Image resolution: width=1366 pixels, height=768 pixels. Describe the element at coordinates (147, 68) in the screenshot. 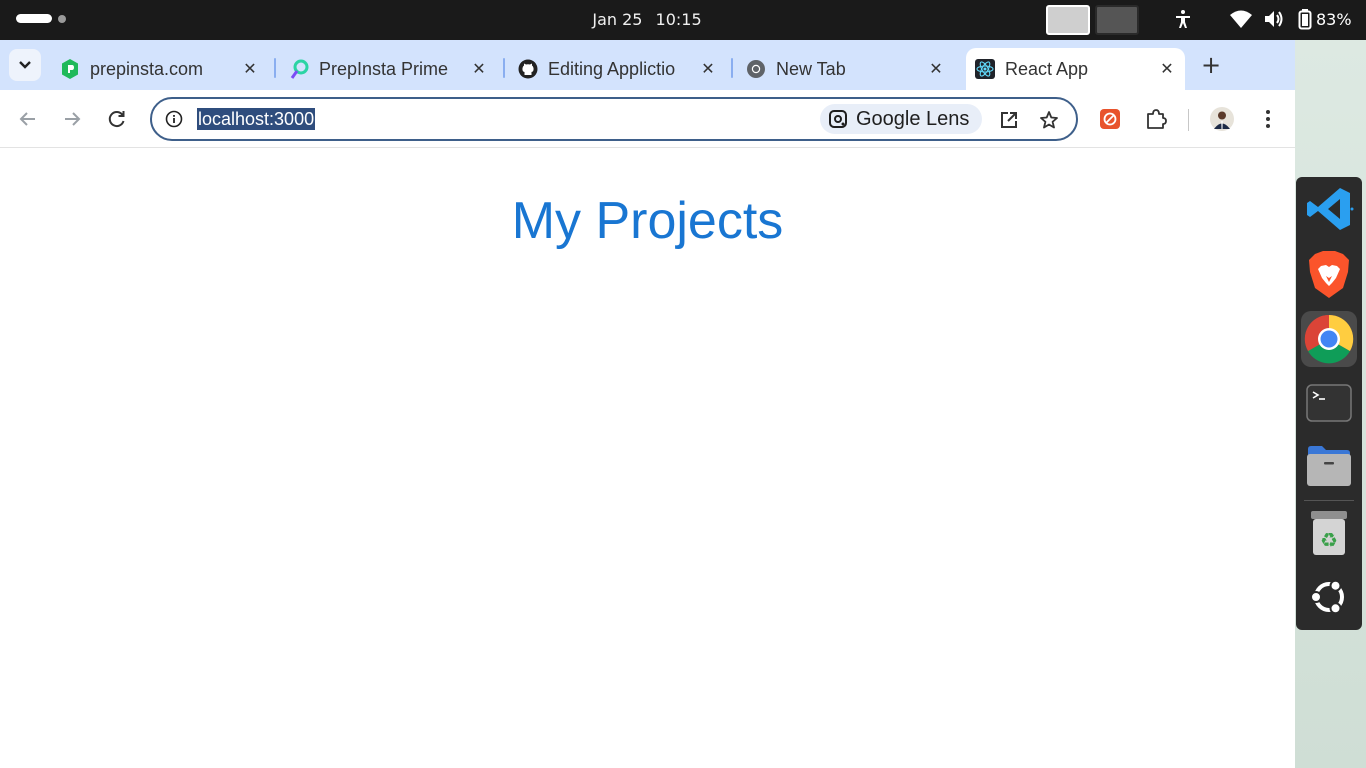

I see `tab-title: prepinsta.com` at that location.